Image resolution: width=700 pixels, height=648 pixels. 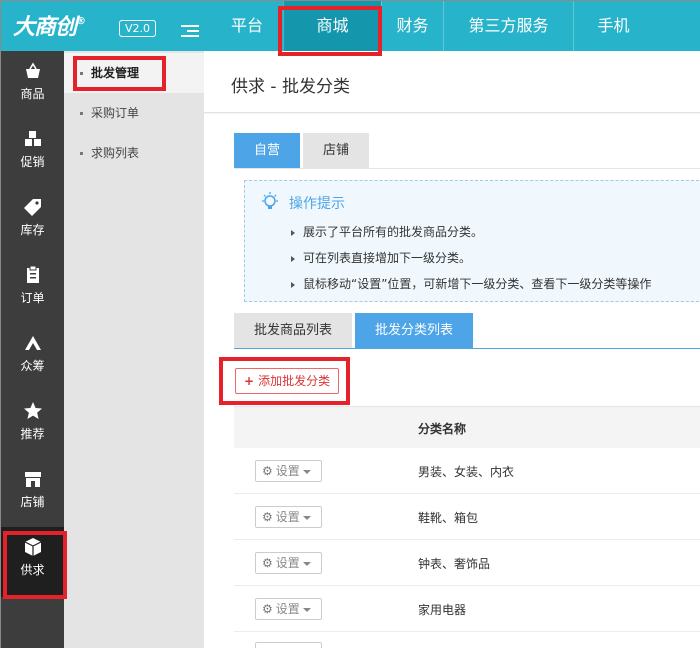 I want to click on plus-icon: +, so click(x=249, y=381).